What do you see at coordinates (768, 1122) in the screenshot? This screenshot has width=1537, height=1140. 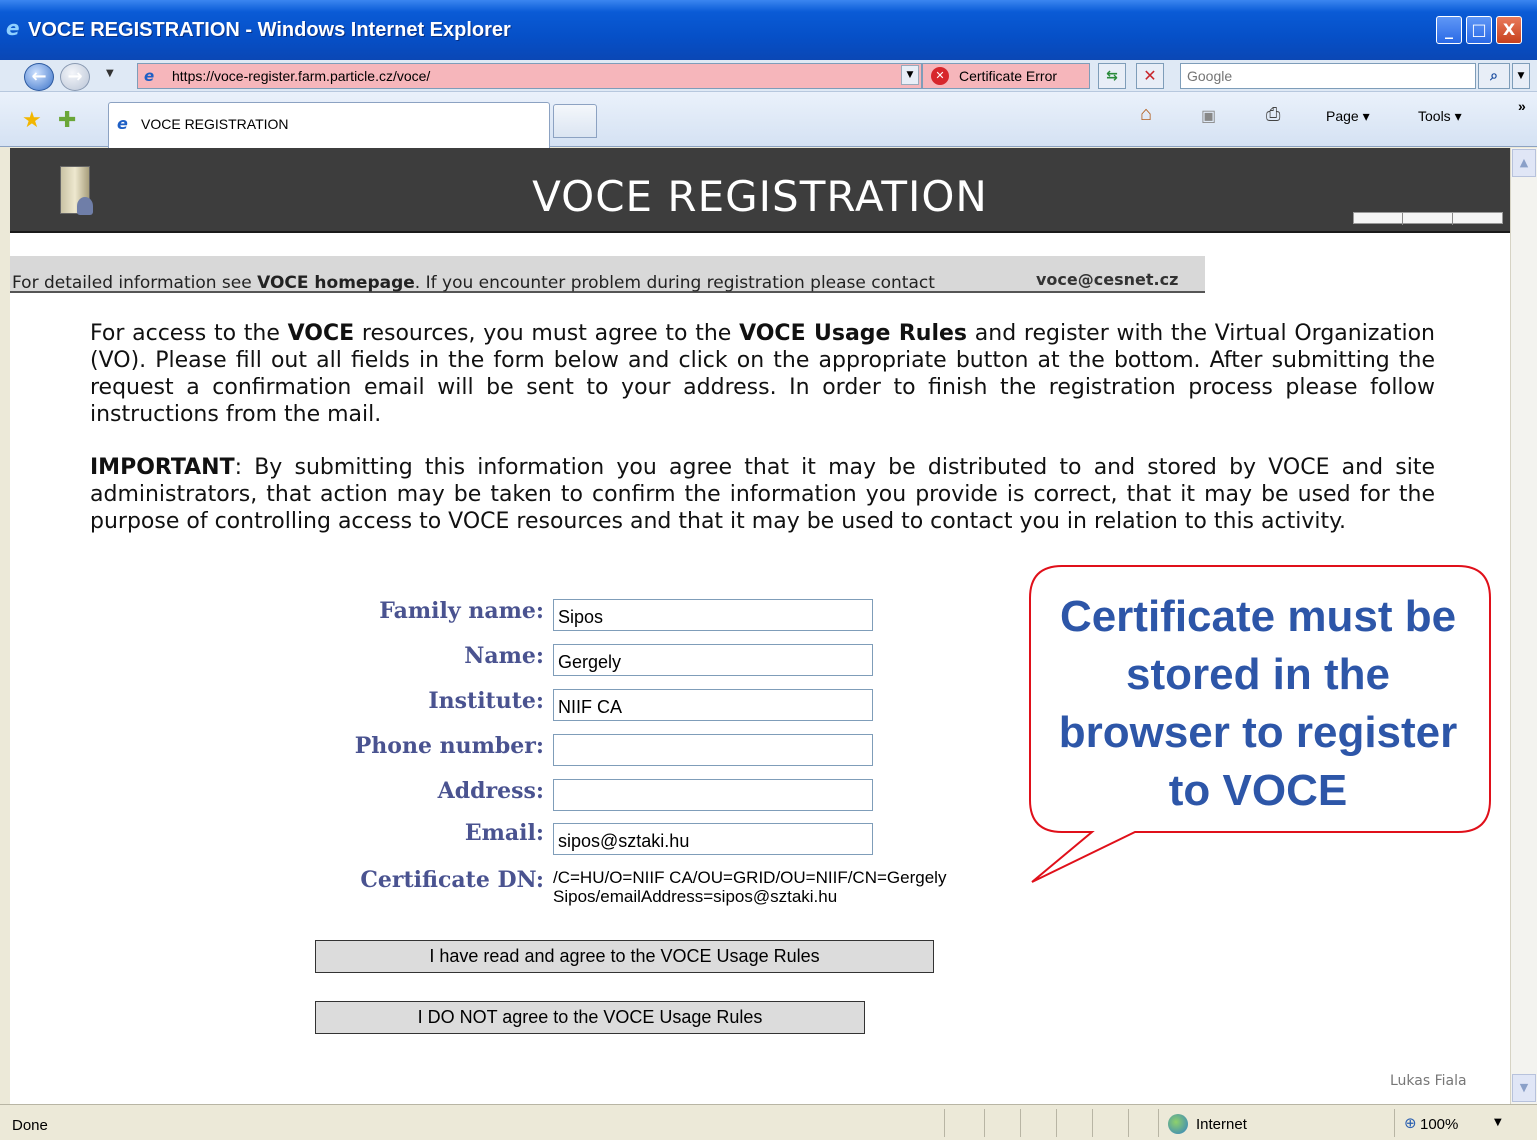 I see `status-bar: Done Internet ⊕ 100% ▼` at bounding box center [768, 1122].